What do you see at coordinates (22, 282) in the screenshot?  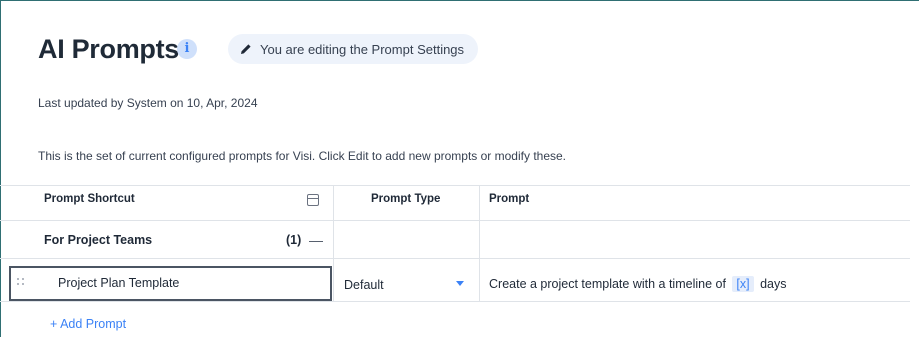 I see `drag-handle-icon` at bounding box center [22, 282].